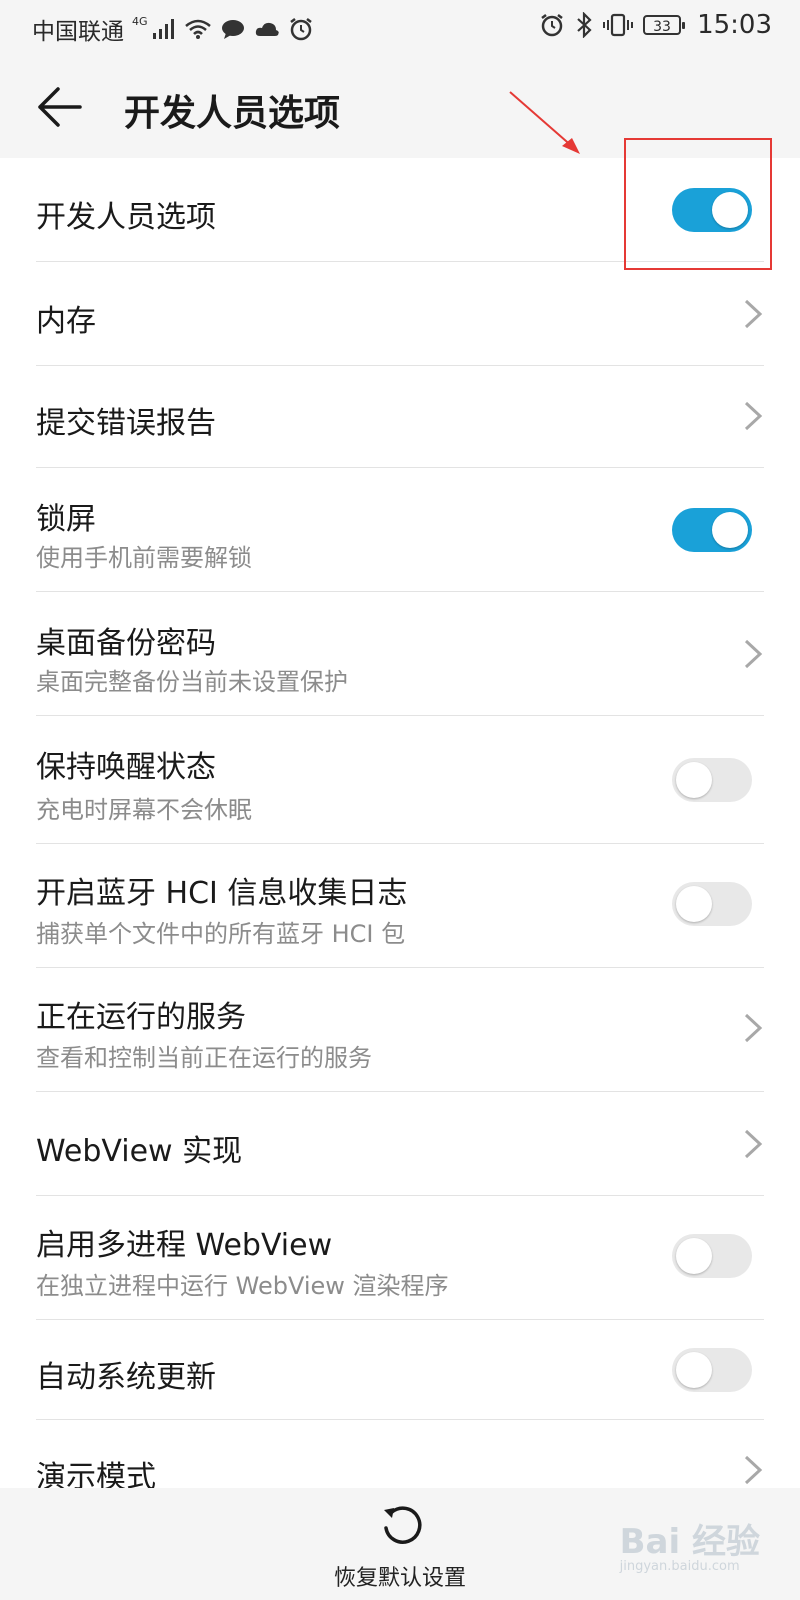  I want to click on setting-row-stay-awake: 保持唤醒状态 充电时屏幕不会休眠, so click(400, 780).